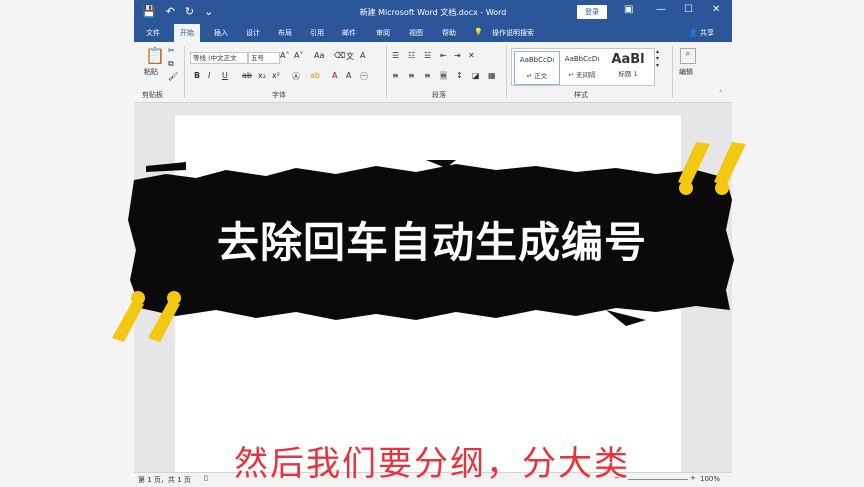  Describe the element at coordinates (395, 55) in the screenshot. I see `bullets-icon: ☰` at that location.